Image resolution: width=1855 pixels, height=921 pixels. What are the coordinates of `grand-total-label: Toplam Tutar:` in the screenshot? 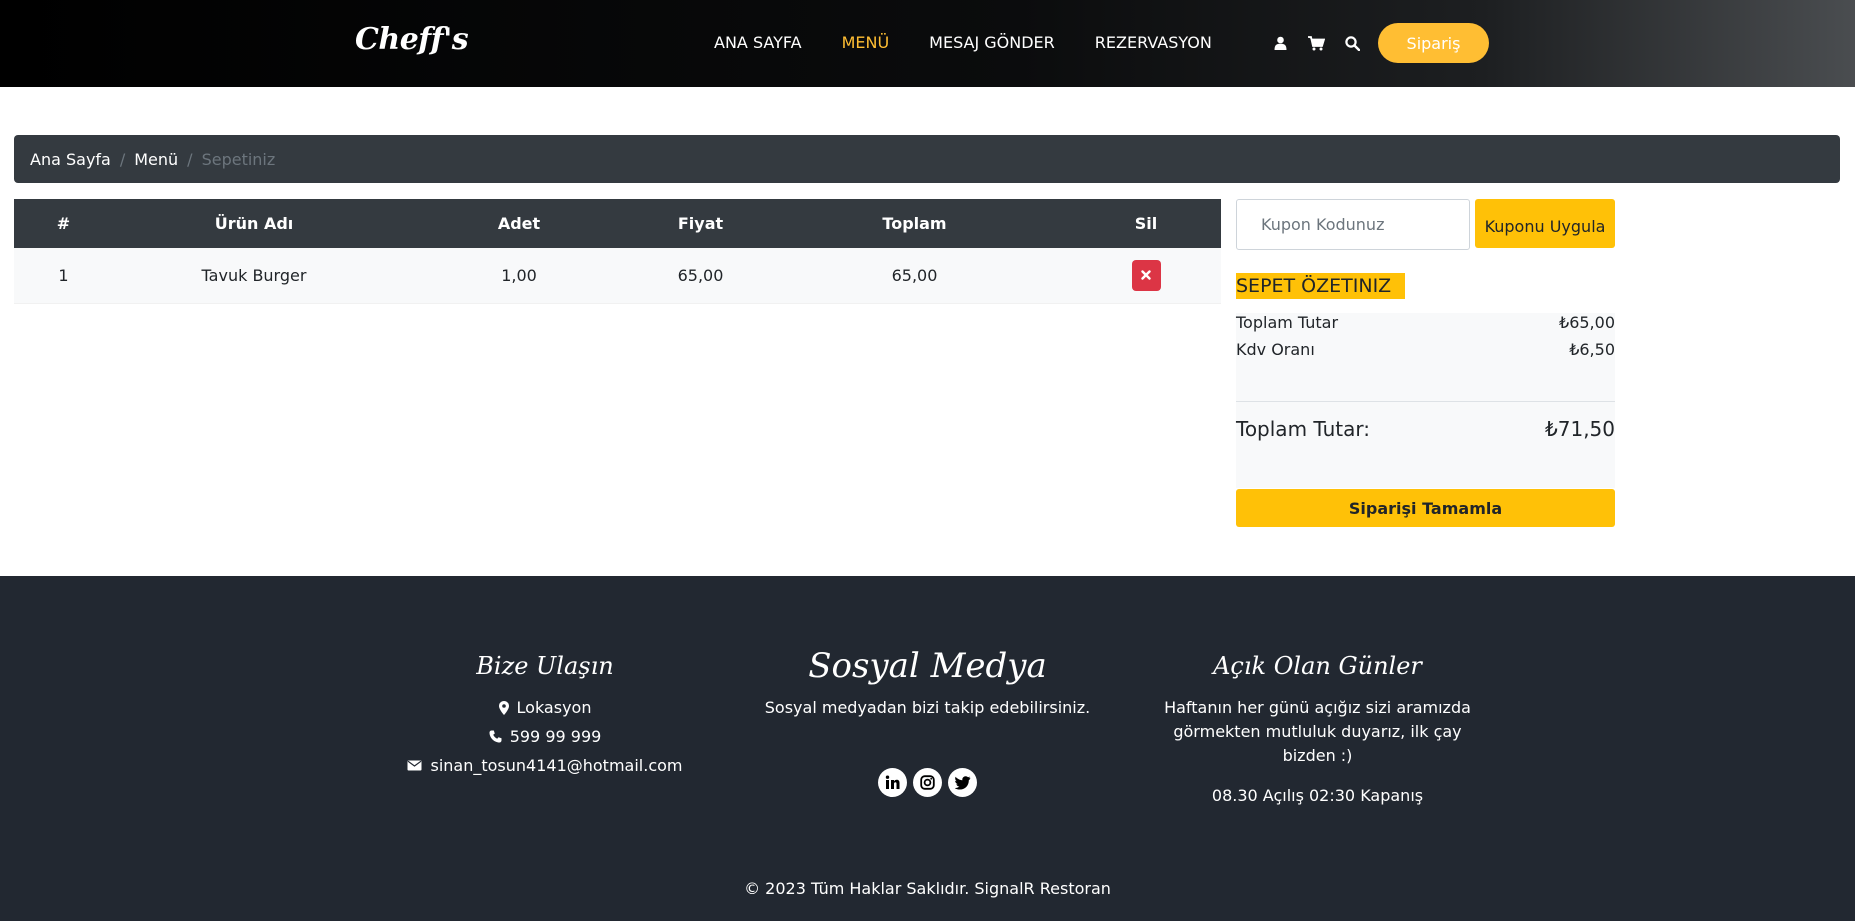 It's located at (1303, 429).